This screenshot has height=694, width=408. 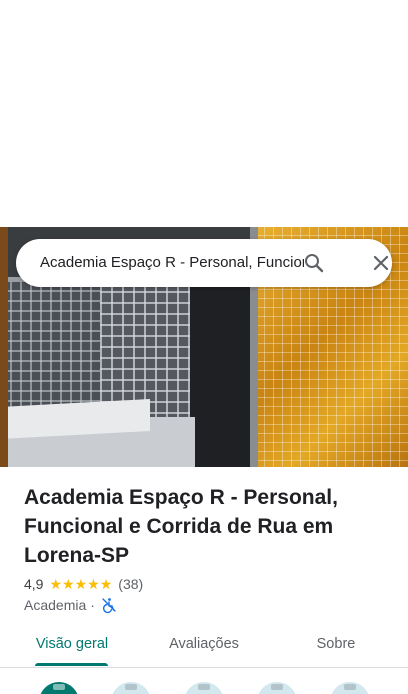 What do you see at coordinates (4, 347) in the screenshot?
I see `photo-left-edge` at bounding box center [4, 347].